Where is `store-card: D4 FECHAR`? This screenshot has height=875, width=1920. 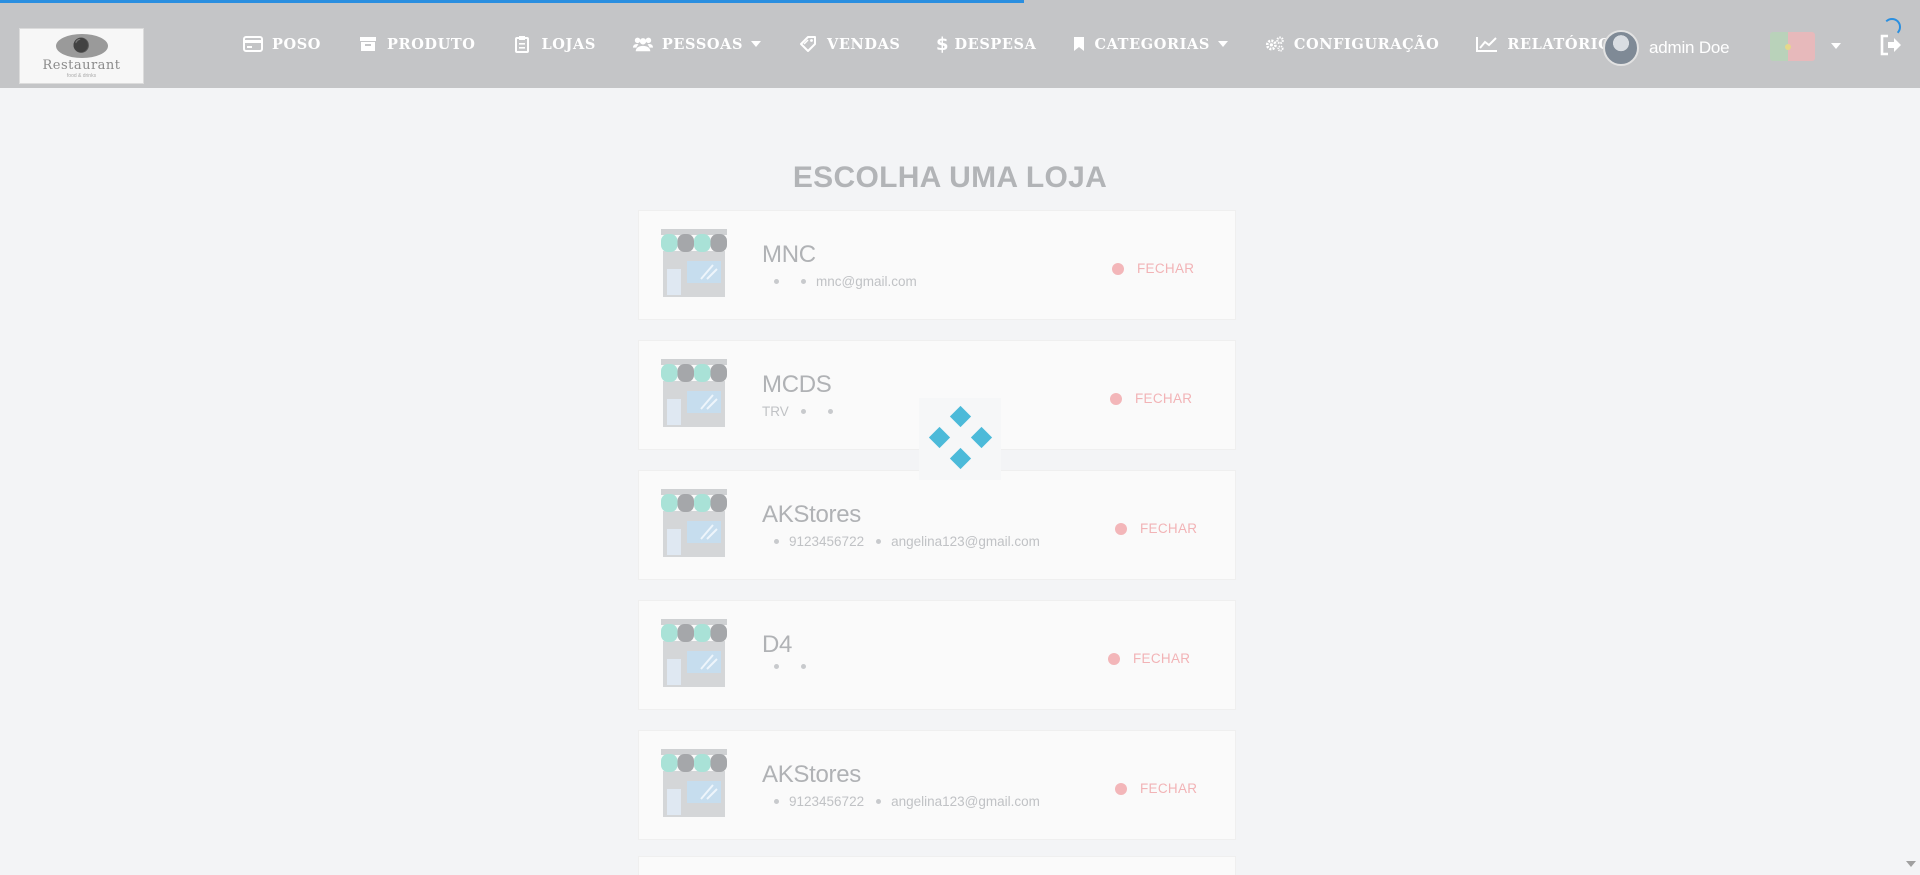 store-card: D4 FECHAR is located at coordinates (937, 655).